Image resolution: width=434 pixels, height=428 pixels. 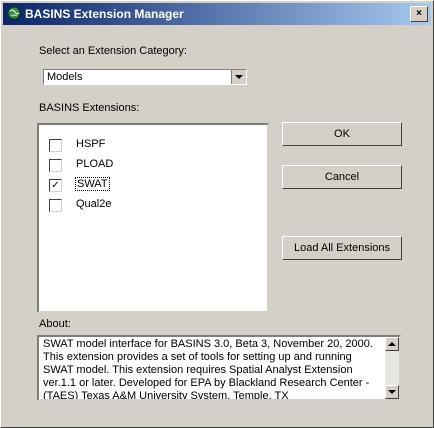 I want to click on about-label: About:, so click(x=55, y=324).